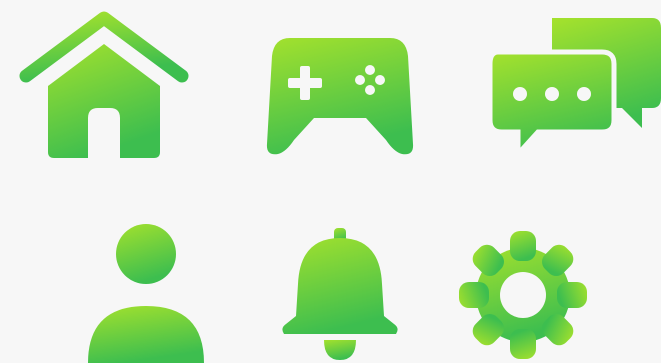 The image size is (661, 363). What do you see at coordinates (145, 293) in the screenshot?
I see `user-icon` at bounding box center [145, 293].